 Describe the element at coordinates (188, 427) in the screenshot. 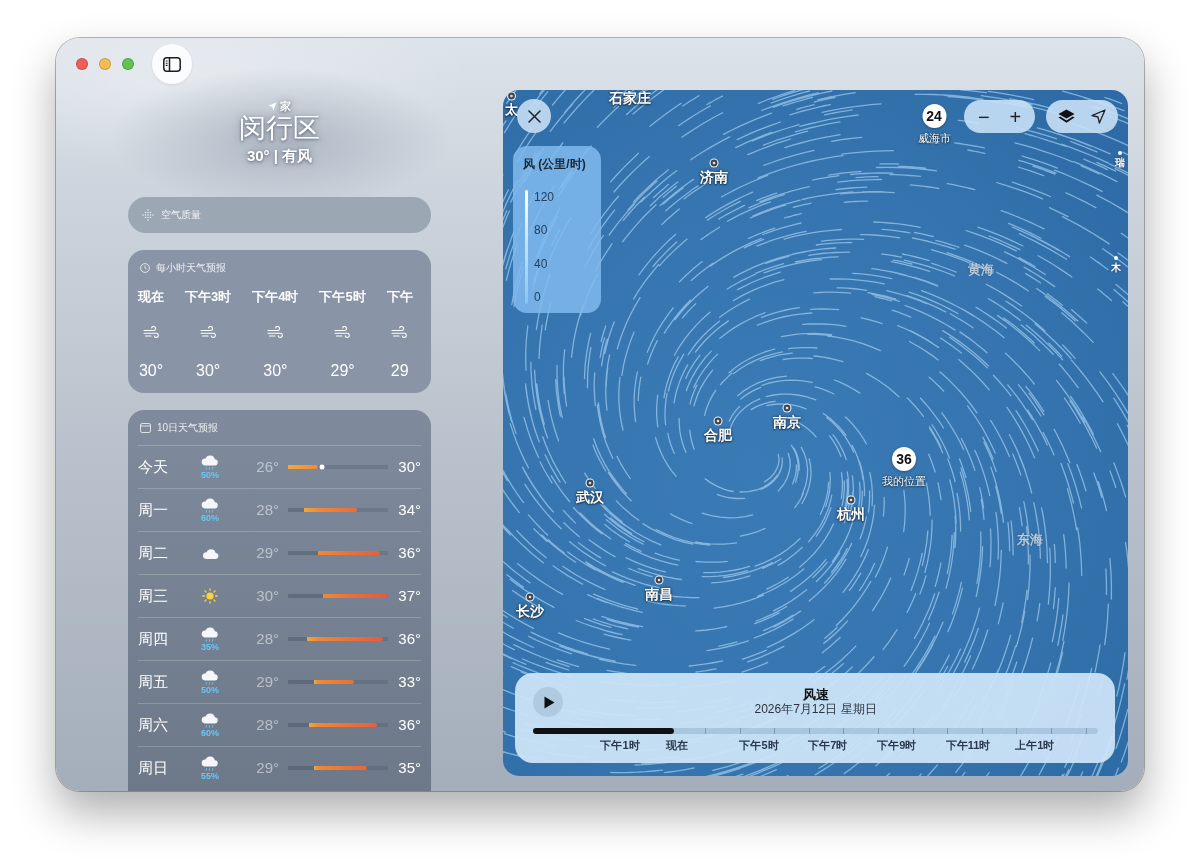

I see `card-title: 10日天气预报` at that location.